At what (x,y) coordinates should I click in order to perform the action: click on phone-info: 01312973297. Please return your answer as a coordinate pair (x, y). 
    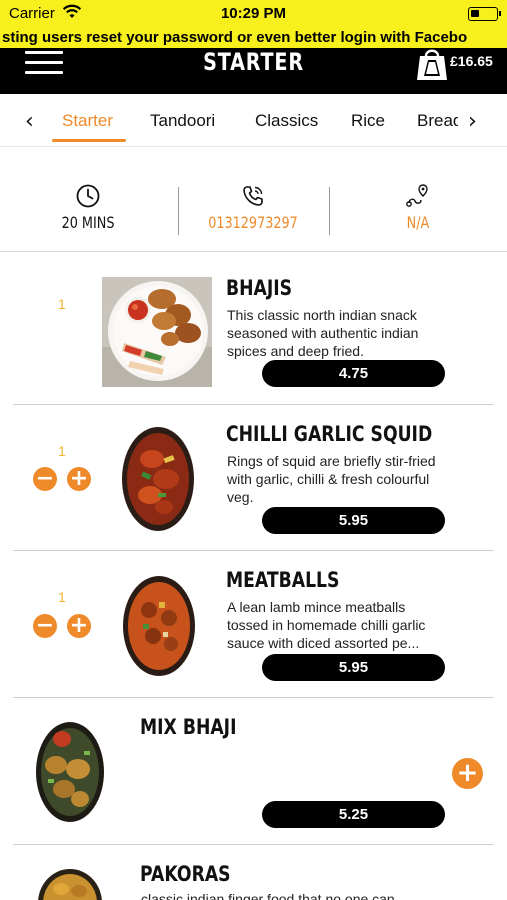
    Looking at the image, I should click on (253, 209).